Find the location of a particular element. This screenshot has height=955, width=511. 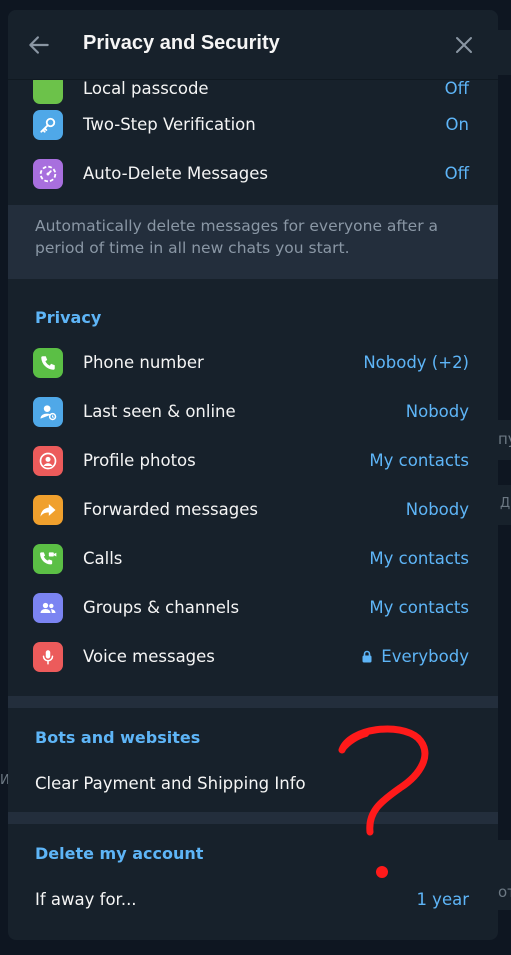

privacy-section-title: Privacy is located at coordinates (68, 317).